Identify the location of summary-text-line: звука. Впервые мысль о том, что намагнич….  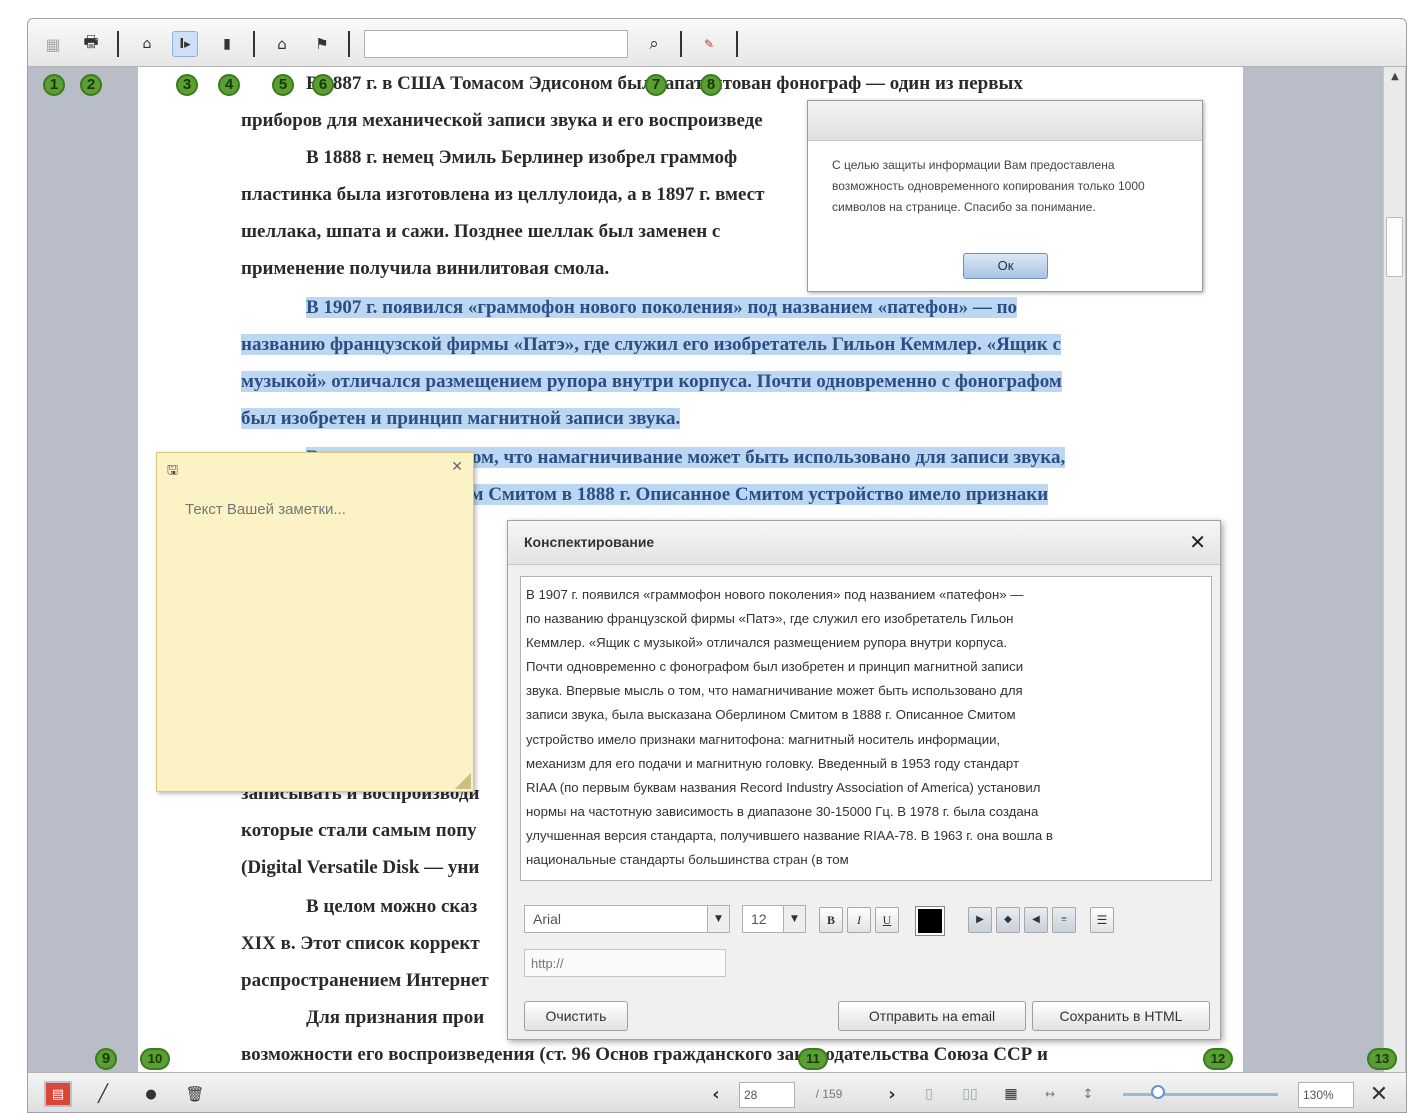
(774, 691).